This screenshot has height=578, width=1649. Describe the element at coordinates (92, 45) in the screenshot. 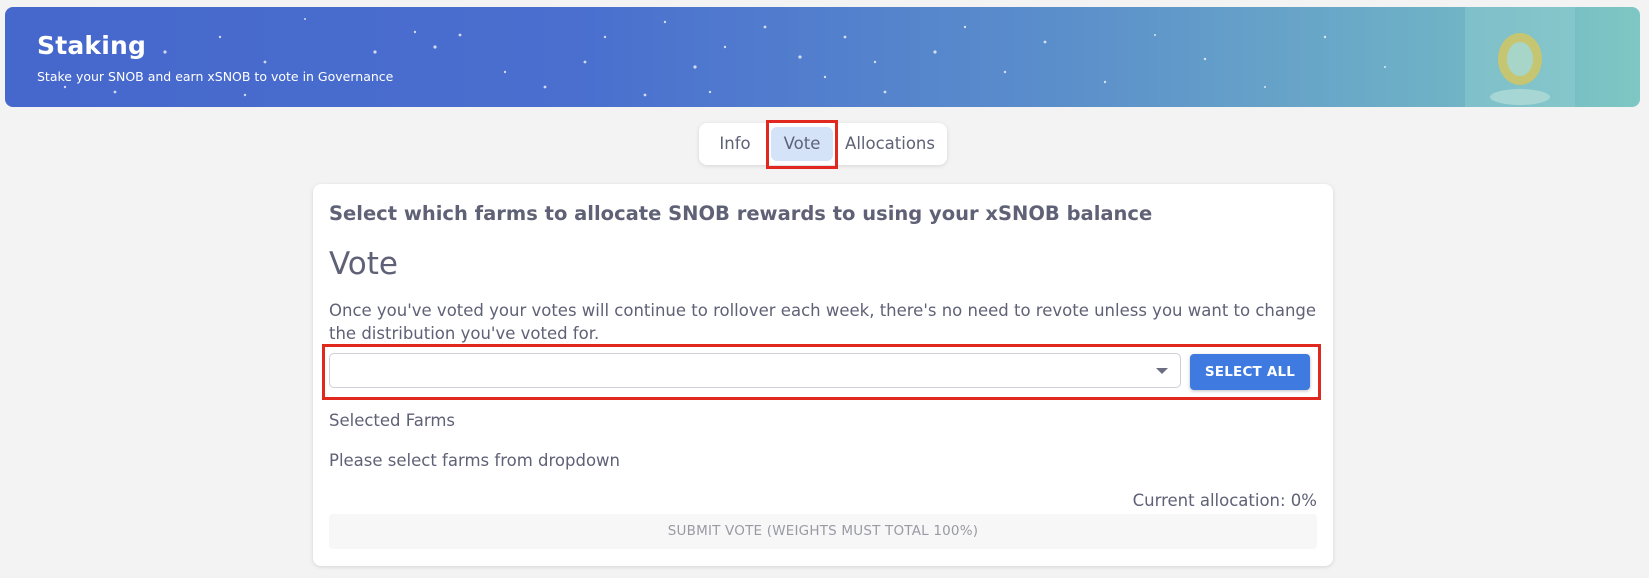

I see `page-title: Staking` at that location.